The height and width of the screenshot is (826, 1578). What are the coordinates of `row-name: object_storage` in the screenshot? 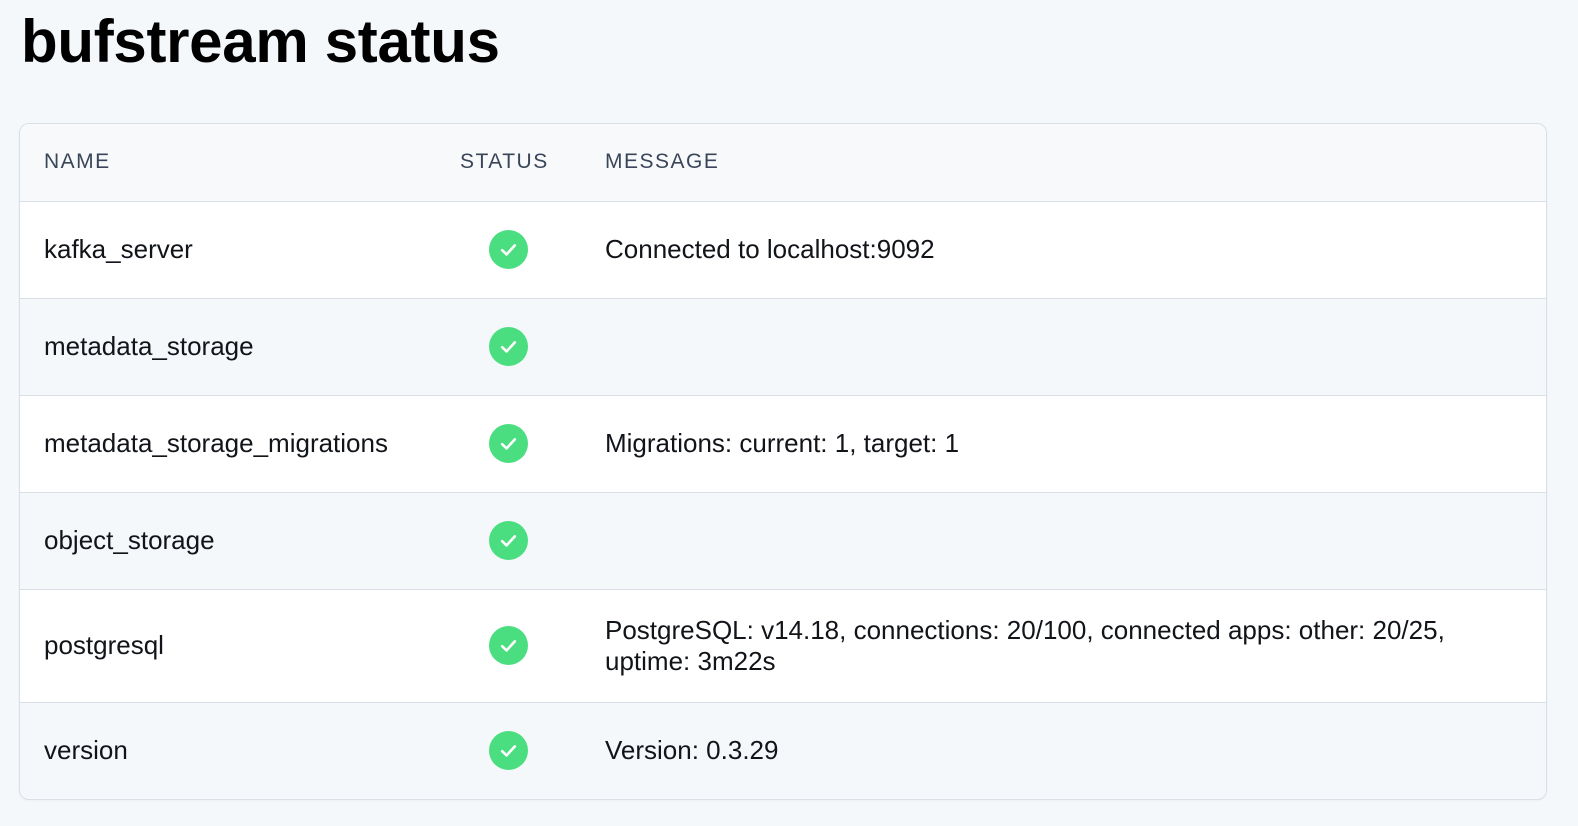 It's located at (129, 540).